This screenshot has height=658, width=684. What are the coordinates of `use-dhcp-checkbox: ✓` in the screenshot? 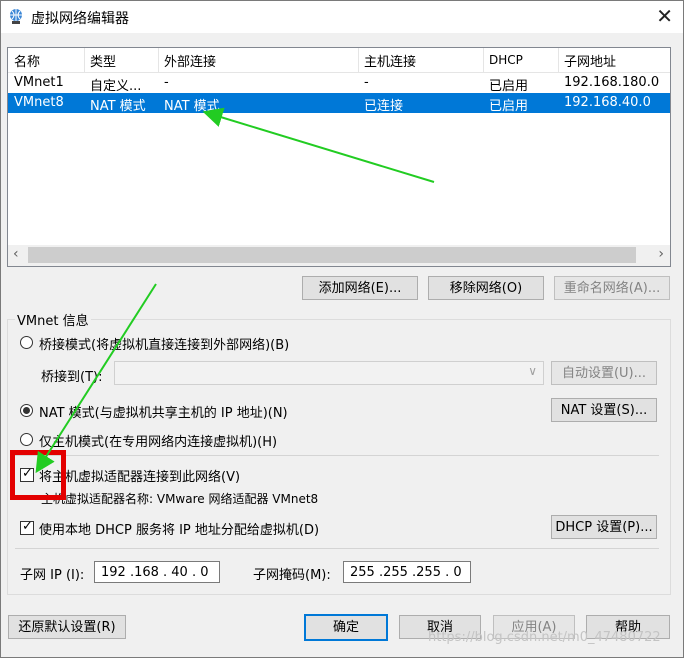 It's located at (27, 527).